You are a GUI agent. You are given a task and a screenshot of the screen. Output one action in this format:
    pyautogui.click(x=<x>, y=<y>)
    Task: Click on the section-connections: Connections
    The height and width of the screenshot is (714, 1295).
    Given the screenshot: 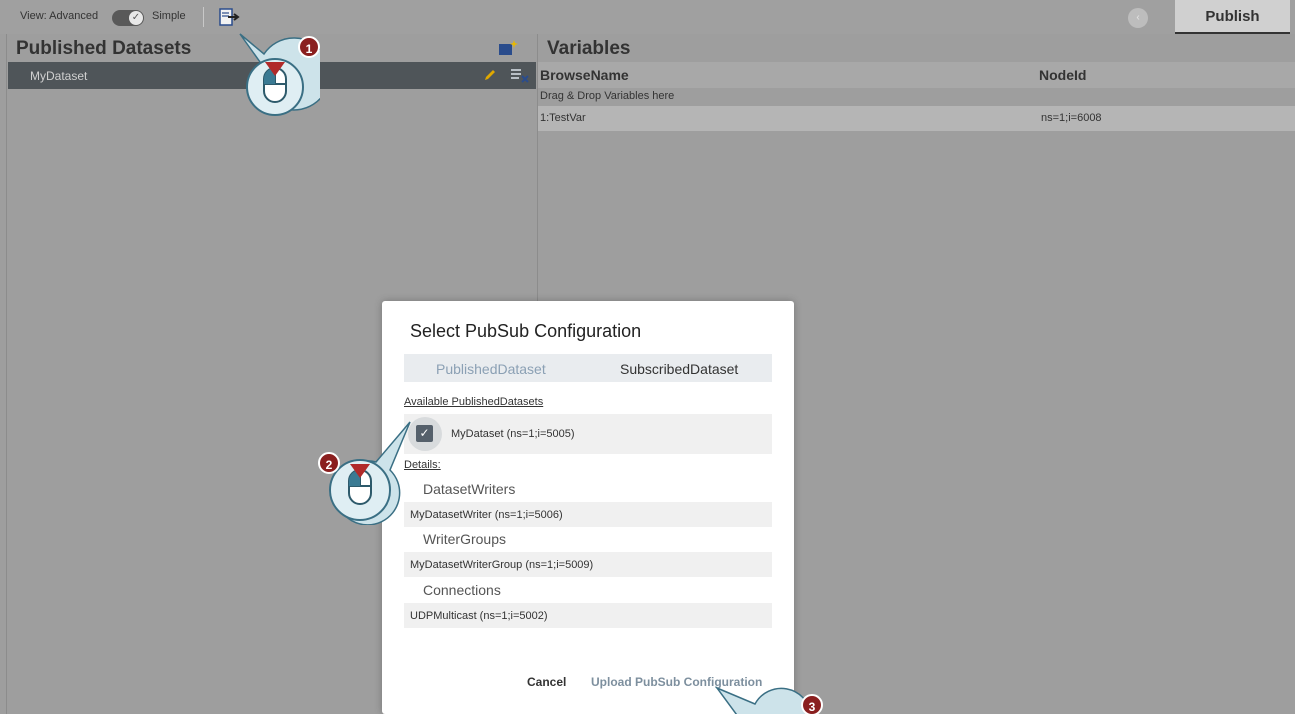 What is the action you would take?
    pyautogui.click(x=462, y=590)
    